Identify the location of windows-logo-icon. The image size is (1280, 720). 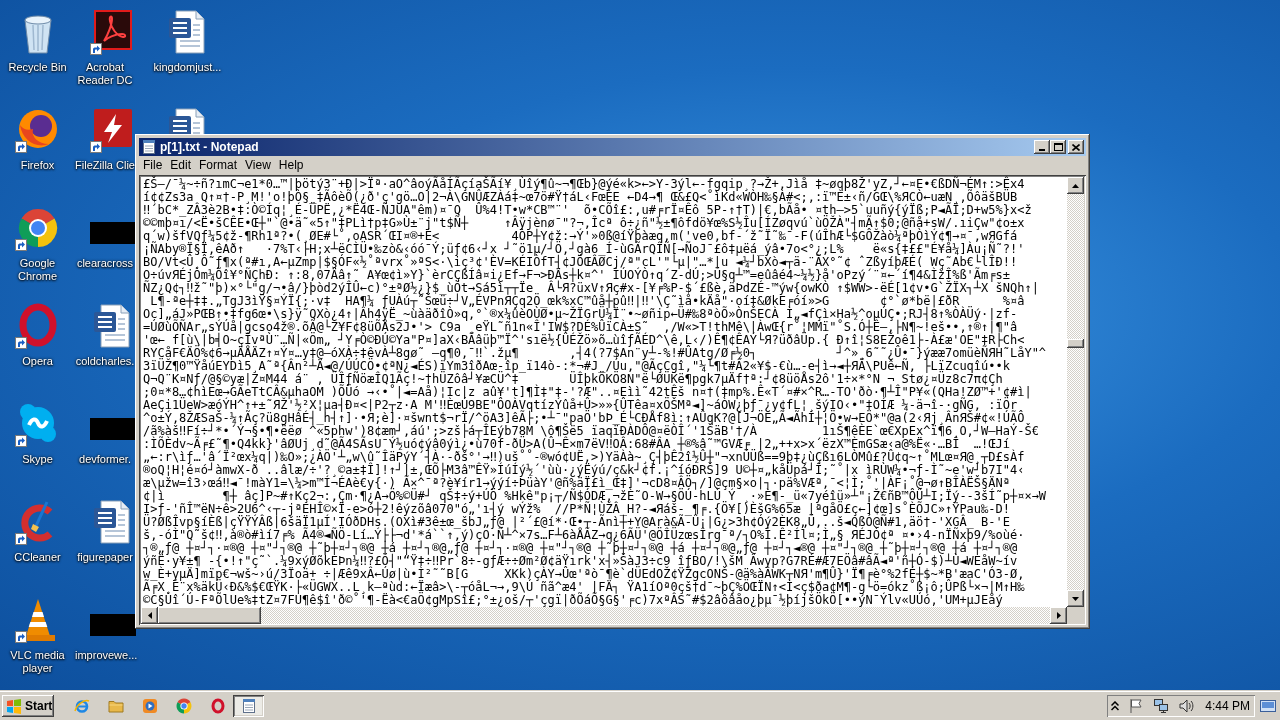
(14, 706).